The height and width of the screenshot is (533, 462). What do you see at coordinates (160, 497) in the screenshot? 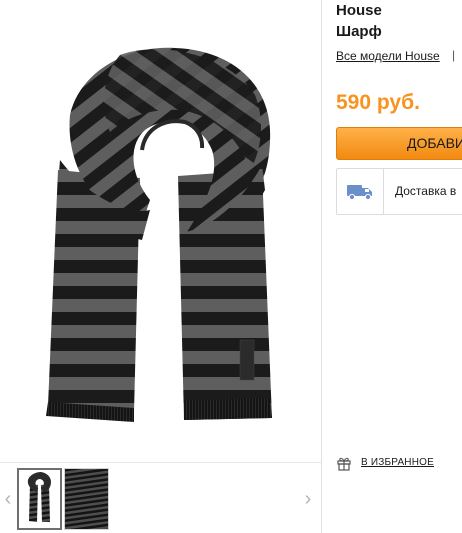
I see `thumbnail-strip: ‹ ›` at bounding box center [160, 497].